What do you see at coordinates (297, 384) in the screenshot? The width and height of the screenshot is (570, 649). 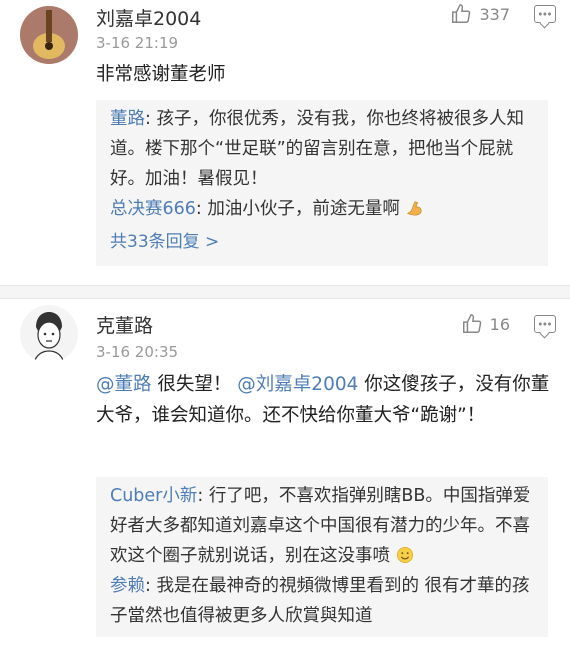 I see `mention-link: @刘嘉卓2004` at bounding box center [297, 384].